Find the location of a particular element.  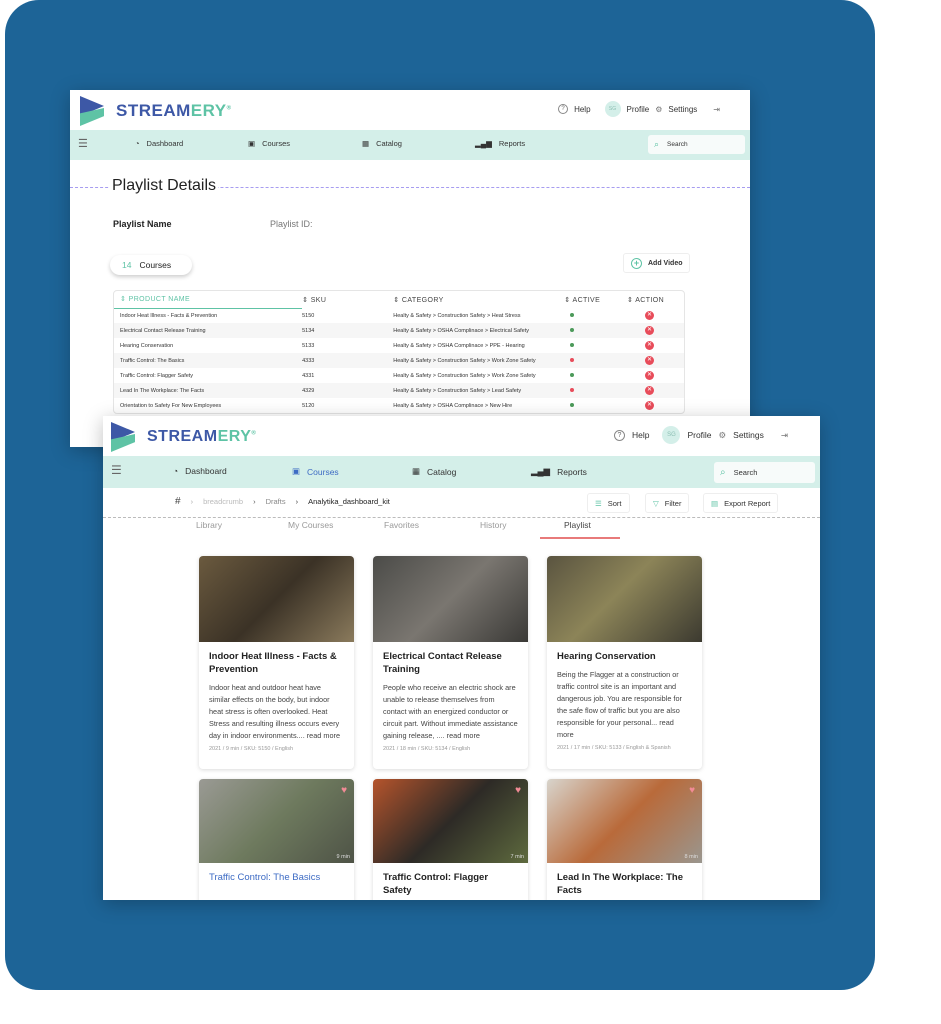

cell-sku: 4331 is located at coordinates (308, 375).